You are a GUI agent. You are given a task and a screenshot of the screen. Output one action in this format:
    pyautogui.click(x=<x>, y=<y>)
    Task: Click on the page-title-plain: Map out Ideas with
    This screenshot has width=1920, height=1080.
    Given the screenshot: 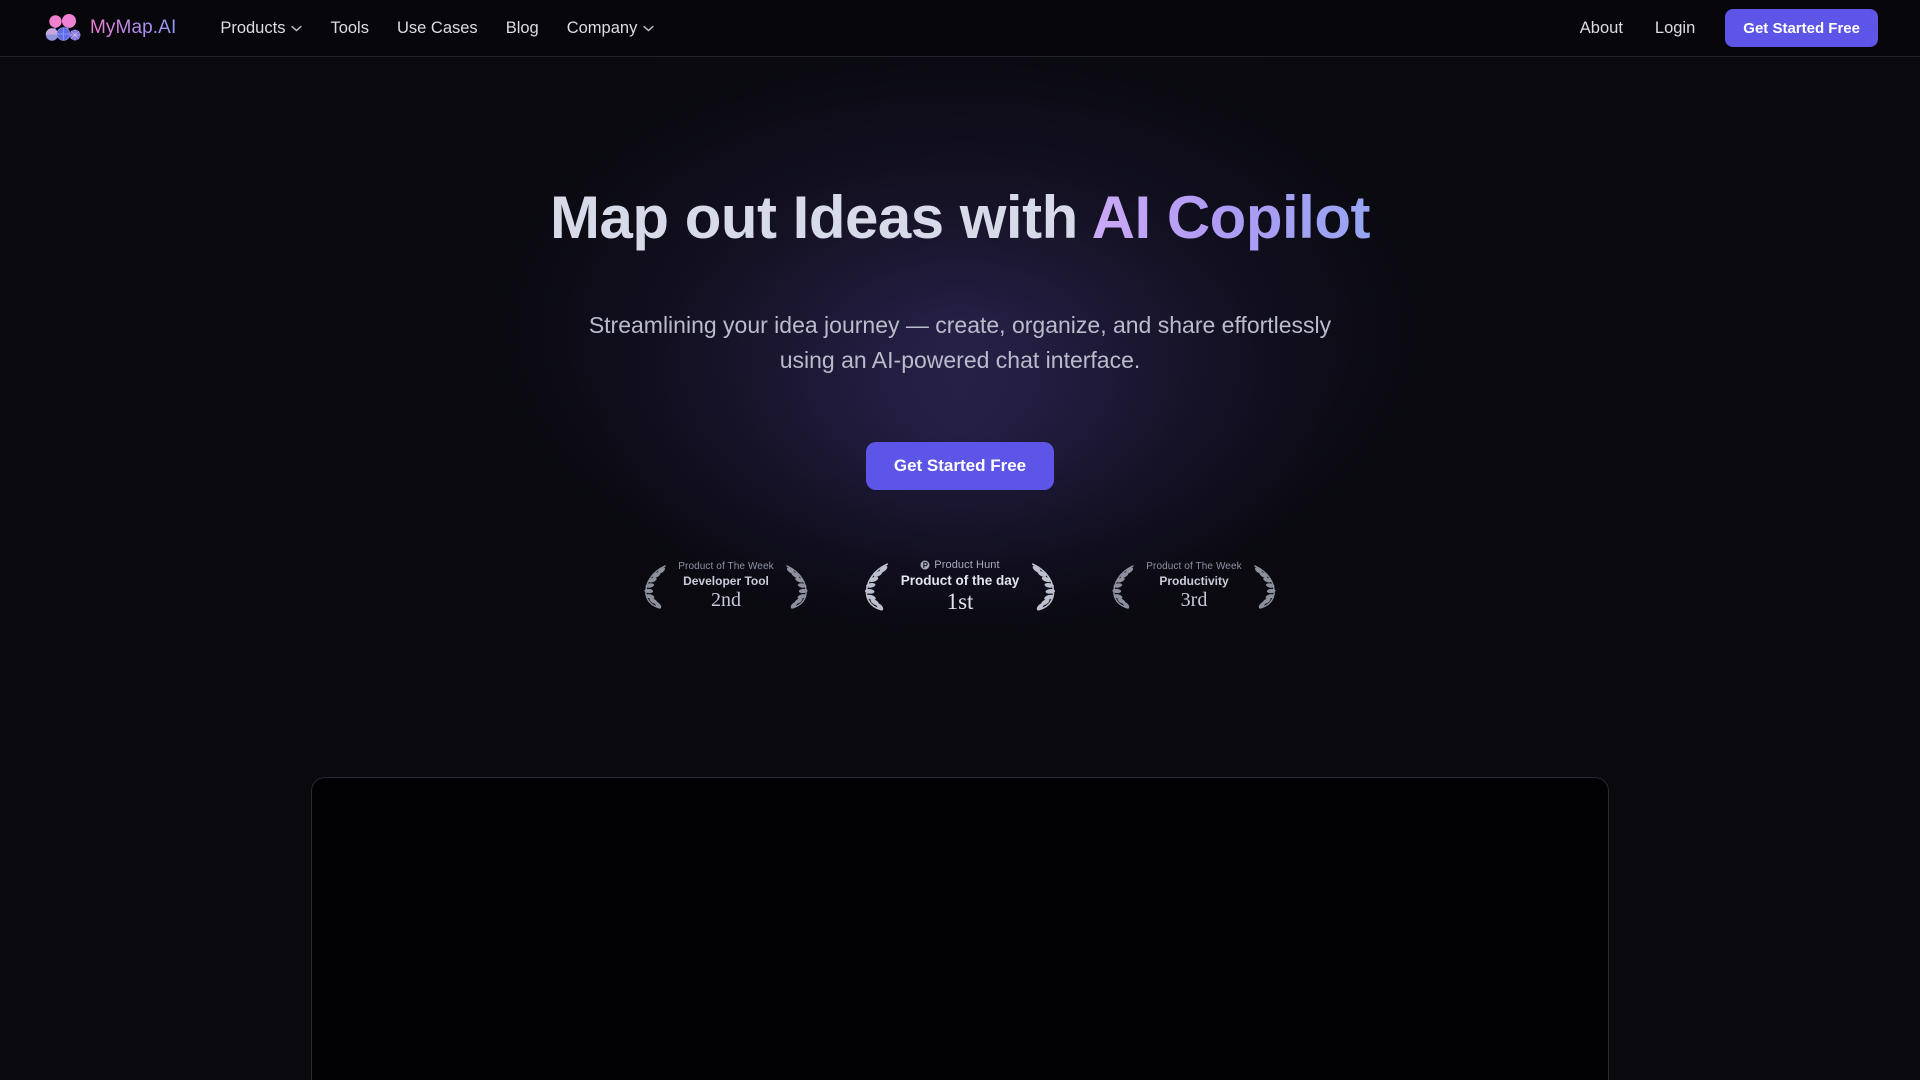 What is the action you would take?
    pyautogui.click(x=821, y=217)
    